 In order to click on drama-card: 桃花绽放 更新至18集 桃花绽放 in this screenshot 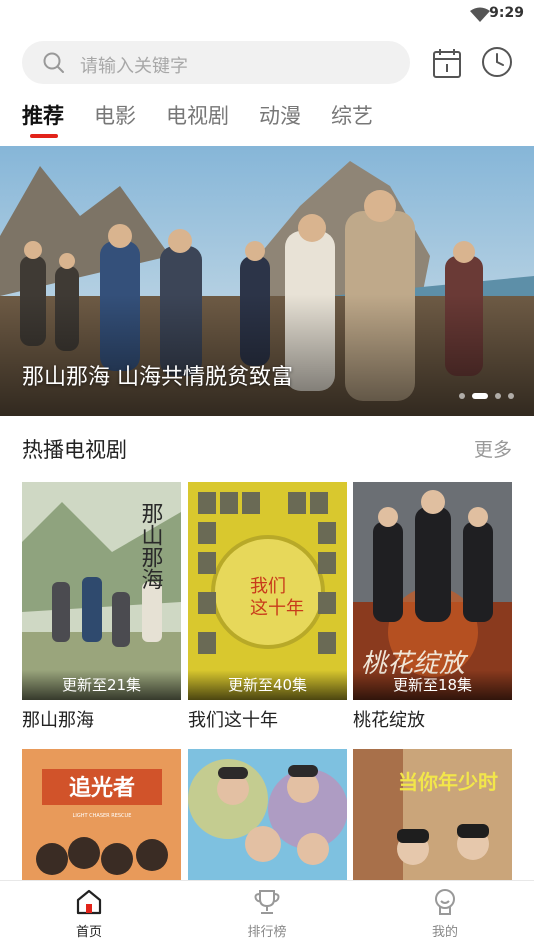, I will do `click(432, 607)`.